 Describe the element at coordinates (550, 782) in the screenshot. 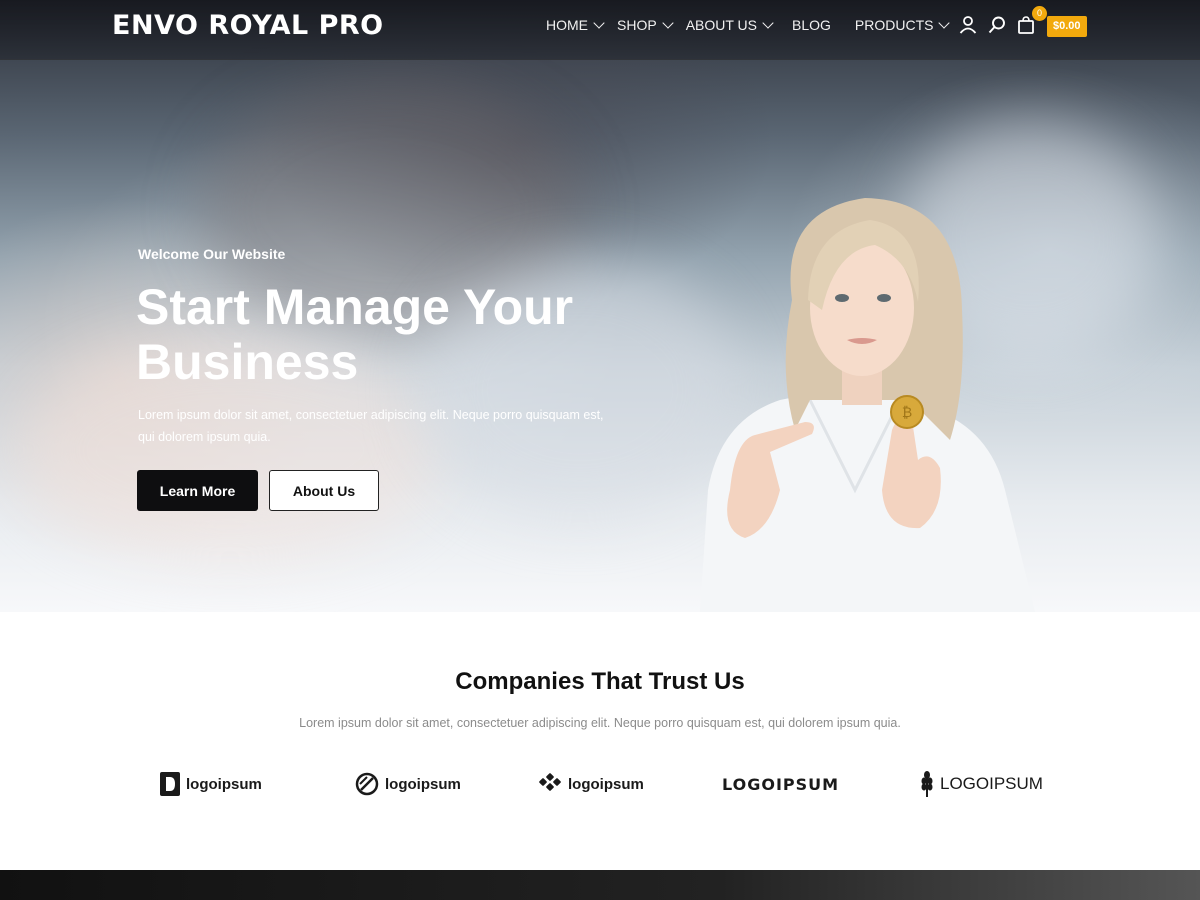

I see `logo-mark-chain-icon` at that location.